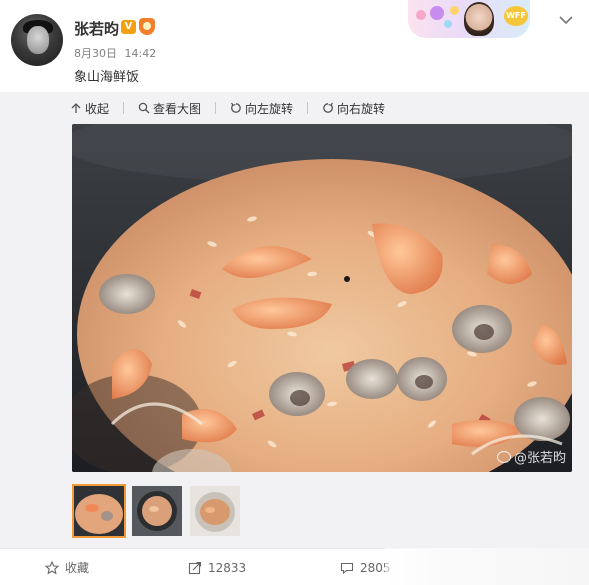 The height and width of the screenshot is (585, 589). I want to click on member-medal-icon, so click(147, 26).